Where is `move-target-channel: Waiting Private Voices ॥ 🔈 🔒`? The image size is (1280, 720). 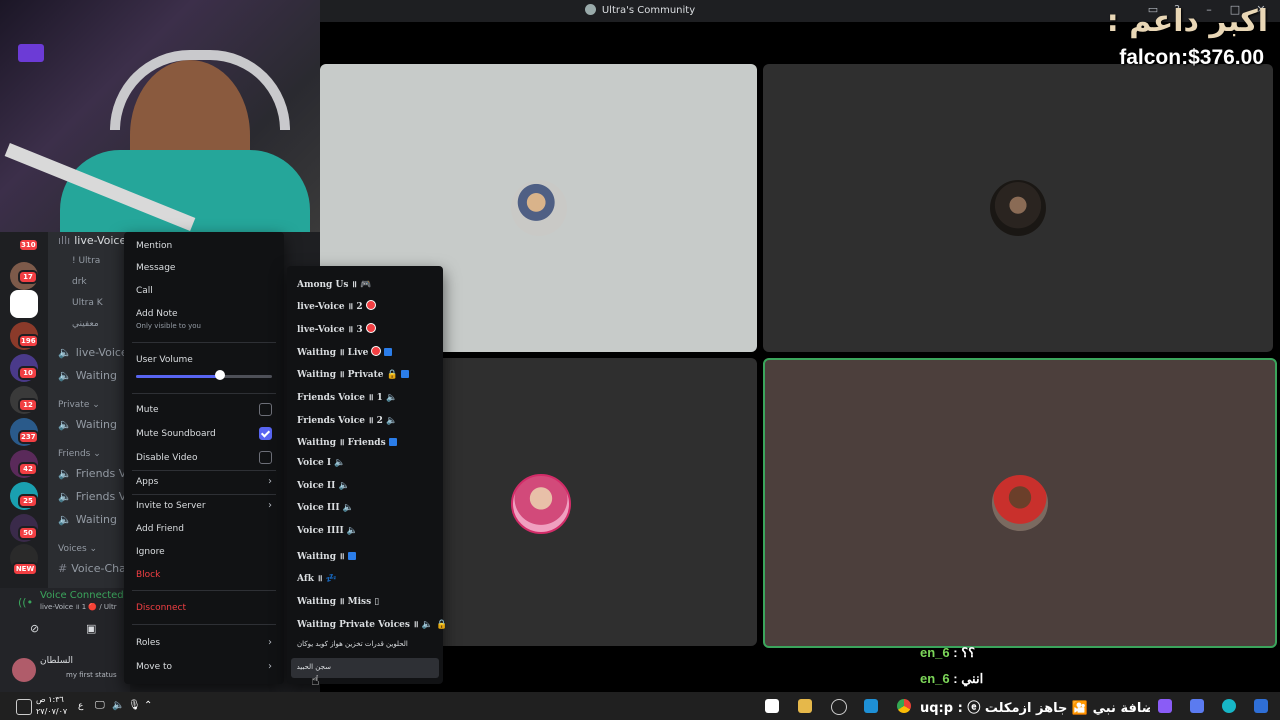 move-target-channel: Waiting Private Voices ॥ 🔈 🔒 is located at coordinates (372, 623).